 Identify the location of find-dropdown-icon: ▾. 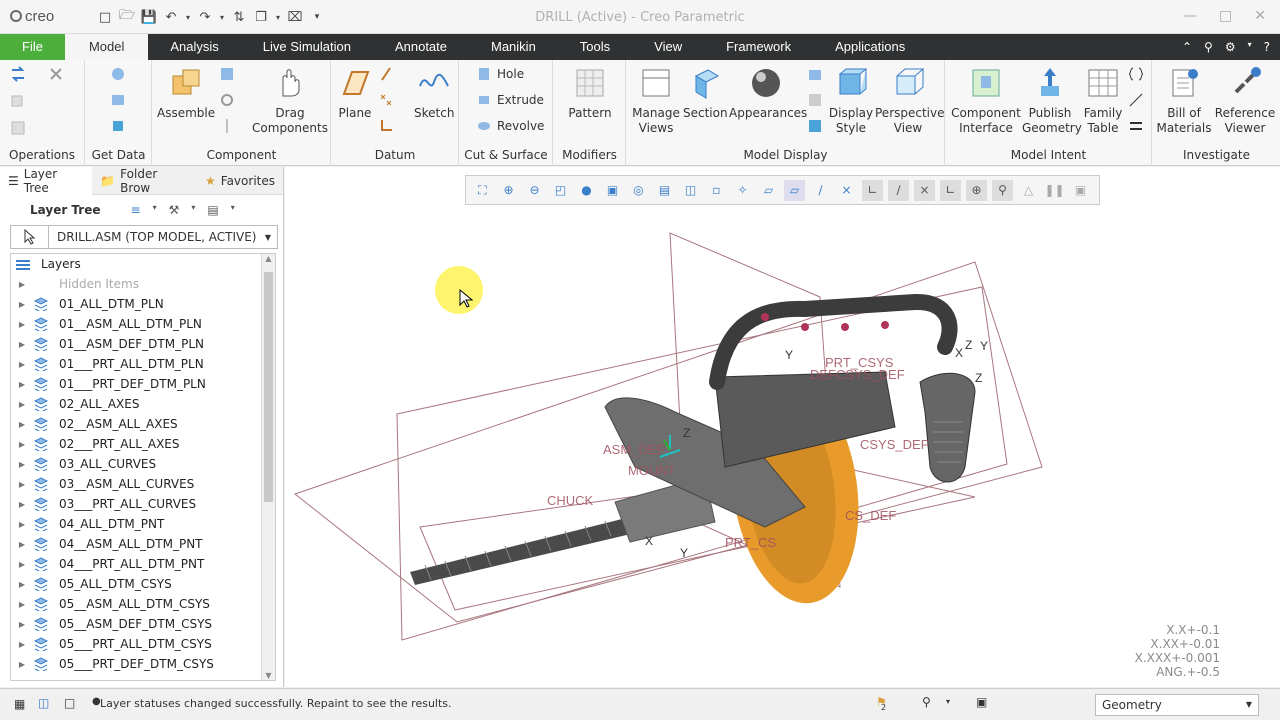
(948, 701).